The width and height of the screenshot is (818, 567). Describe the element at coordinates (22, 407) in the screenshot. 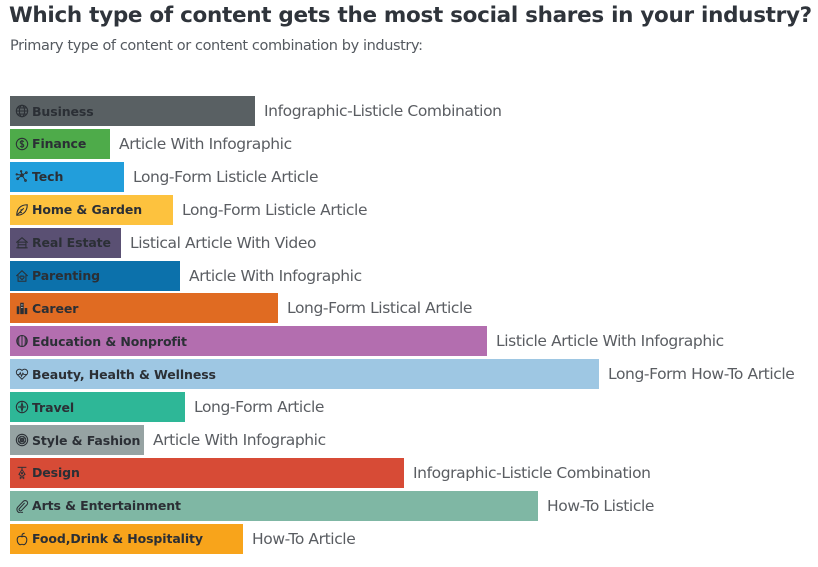

I see `compass-icon` at that location.